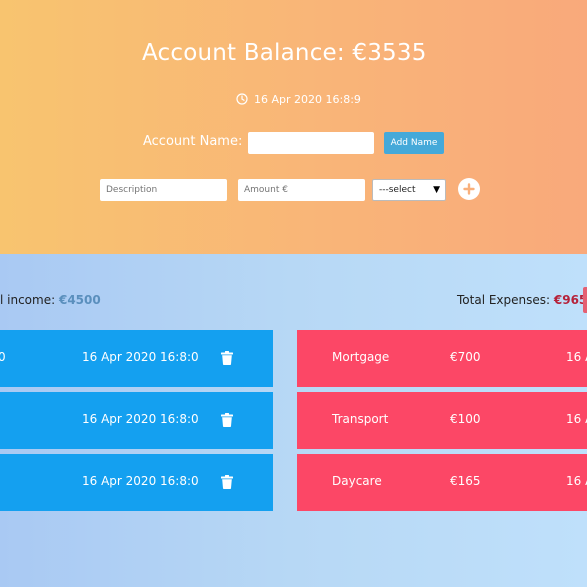 Image resolution: width=587 pixels, height=587 pixels. I want to click on account-name-input, so click(311, 143).